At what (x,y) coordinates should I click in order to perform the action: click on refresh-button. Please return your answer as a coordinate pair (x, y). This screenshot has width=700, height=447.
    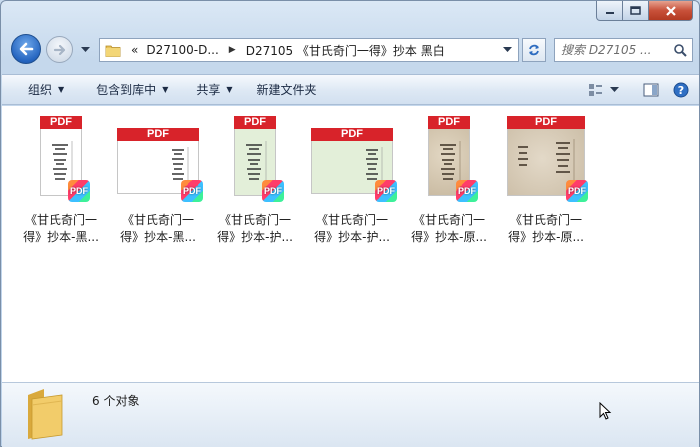
    Looking at the image, I should click on (534, 50).